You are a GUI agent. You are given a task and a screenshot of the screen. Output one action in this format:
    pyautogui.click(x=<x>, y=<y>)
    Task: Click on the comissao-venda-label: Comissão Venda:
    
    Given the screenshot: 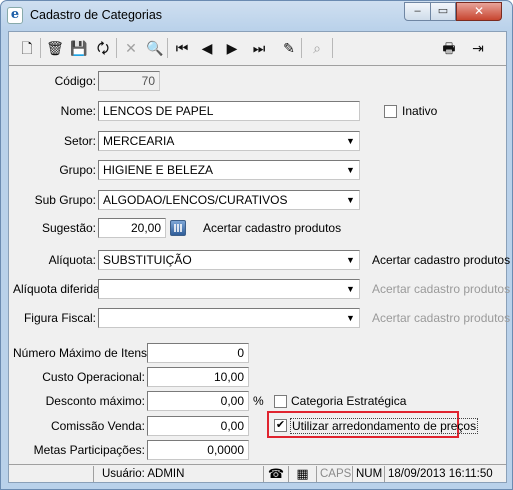 What is the action you would take?
    pyautogui.click(x=97, y=426)
    